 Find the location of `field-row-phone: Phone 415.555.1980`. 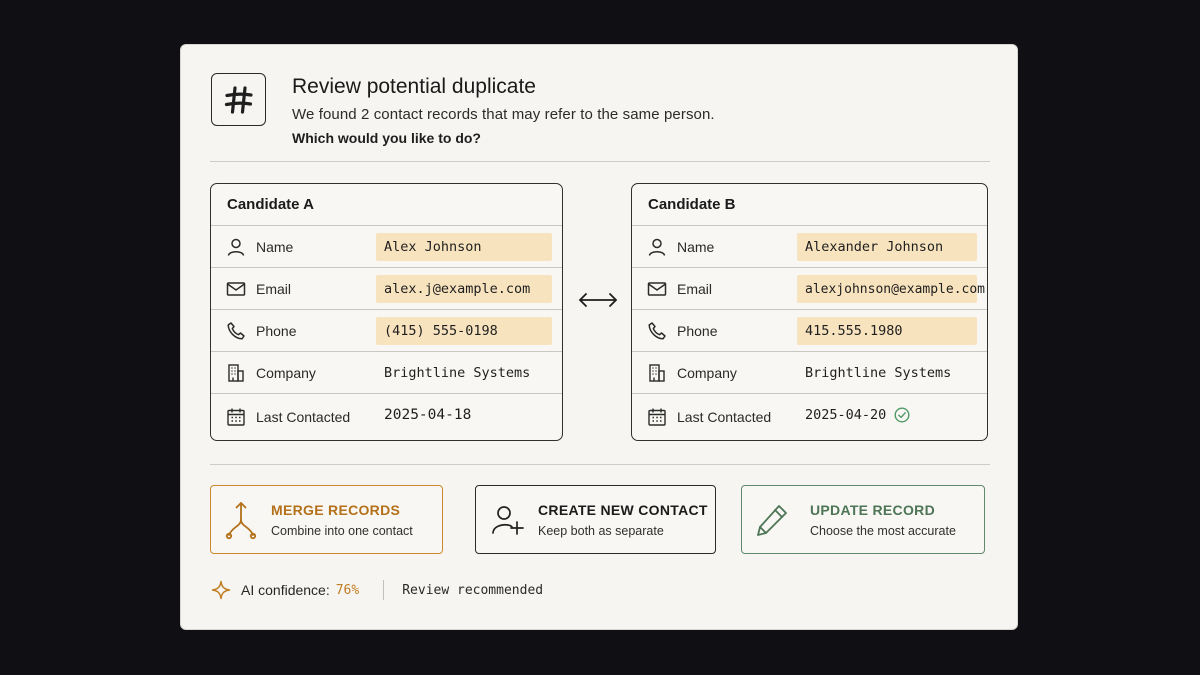

field-row-phone: Phone 415.555.1980 is located at coordinates (809, 331).